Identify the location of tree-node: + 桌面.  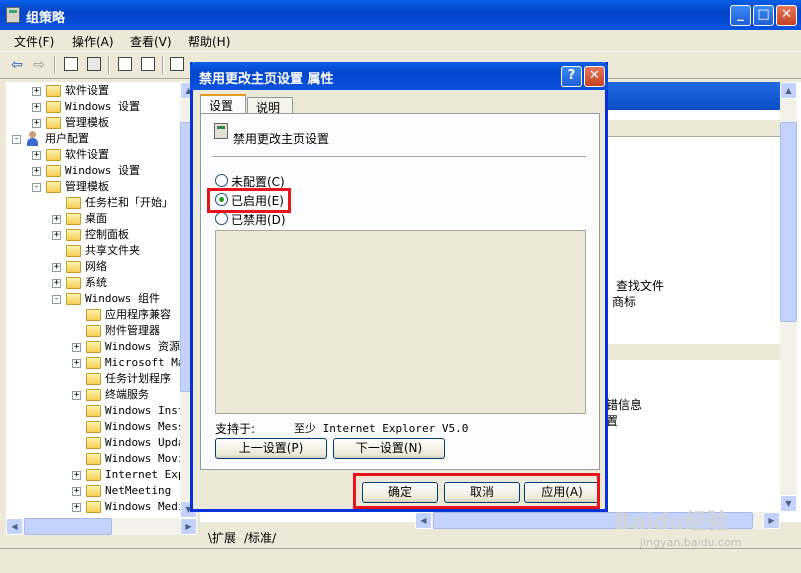
(116, 219).